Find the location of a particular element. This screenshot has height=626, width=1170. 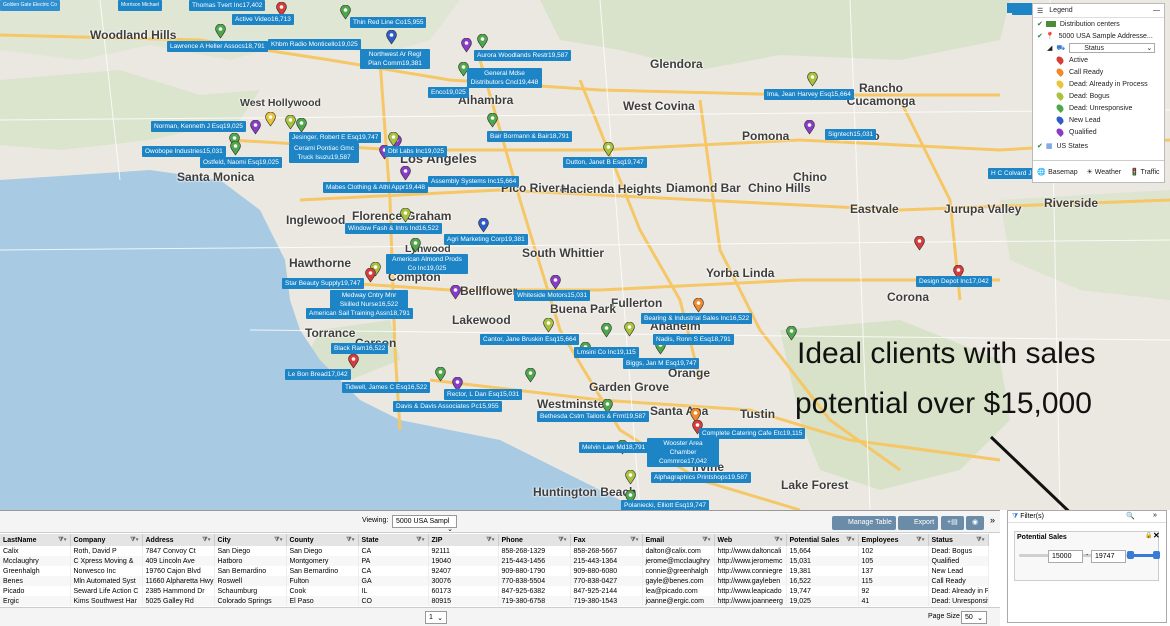

marker-label: Star Beauty Supply19,747 is located at coordinates (323, 283).